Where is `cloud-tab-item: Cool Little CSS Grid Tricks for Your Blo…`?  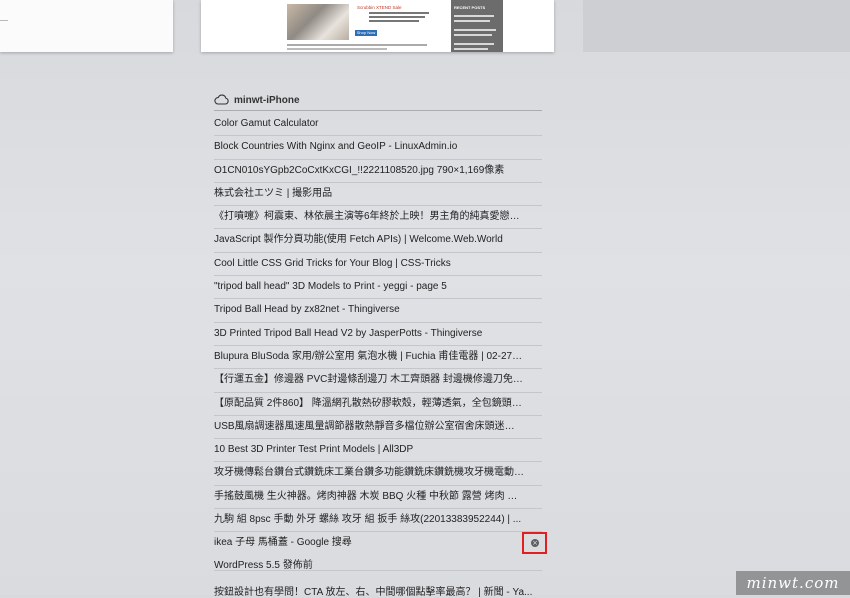 cloud-tab-item: Cool Little CSS Grid Tricks for Your Blo… is located at coordinates (378, 265).